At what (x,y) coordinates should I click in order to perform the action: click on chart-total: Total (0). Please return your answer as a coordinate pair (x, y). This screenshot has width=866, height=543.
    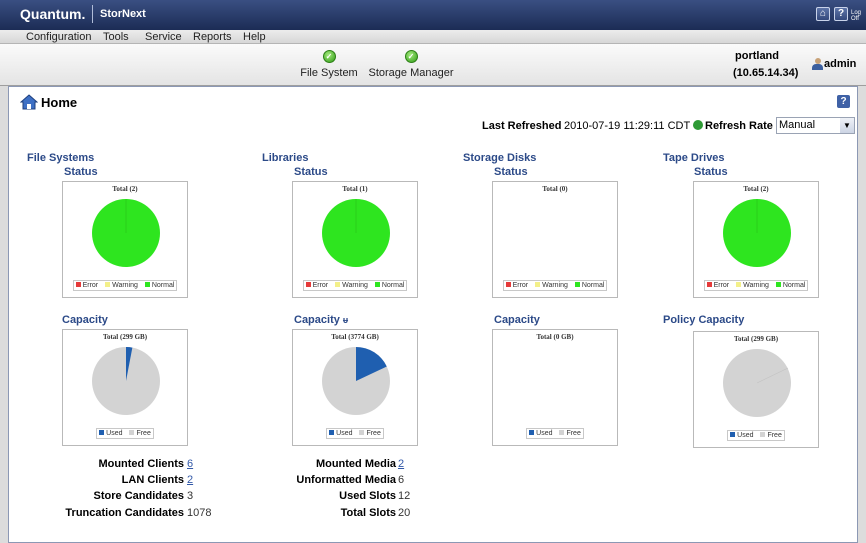
    Looking at the image, I should click on (555, 189).